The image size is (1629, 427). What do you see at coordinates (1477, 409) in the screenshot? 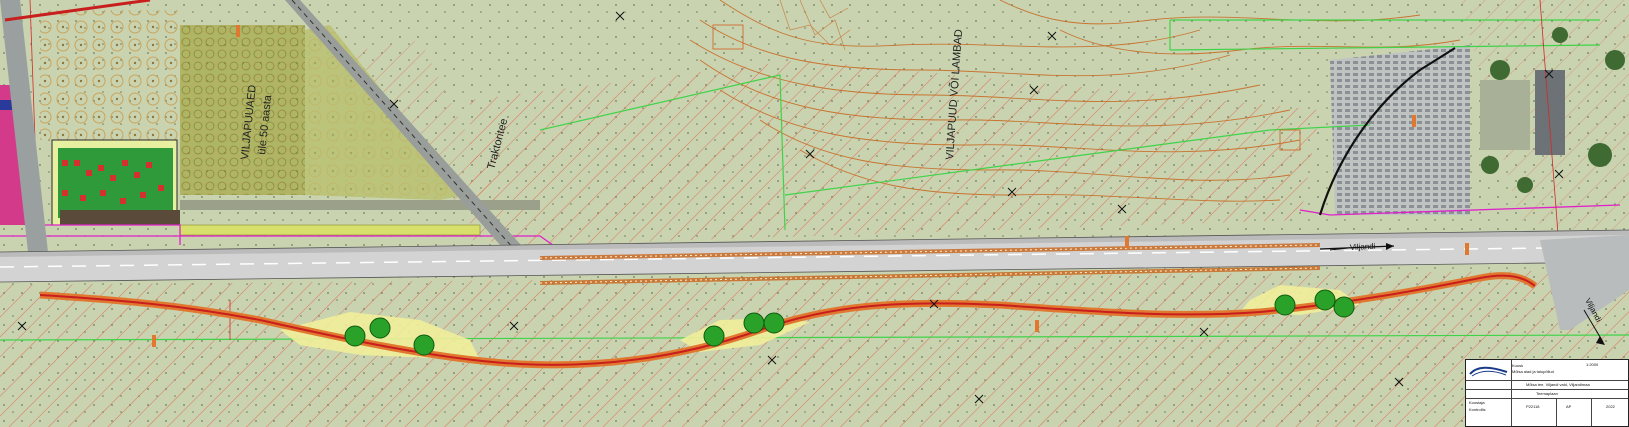
I see `tb-checked: Kontrollis` at bounding box center [1477, 409].